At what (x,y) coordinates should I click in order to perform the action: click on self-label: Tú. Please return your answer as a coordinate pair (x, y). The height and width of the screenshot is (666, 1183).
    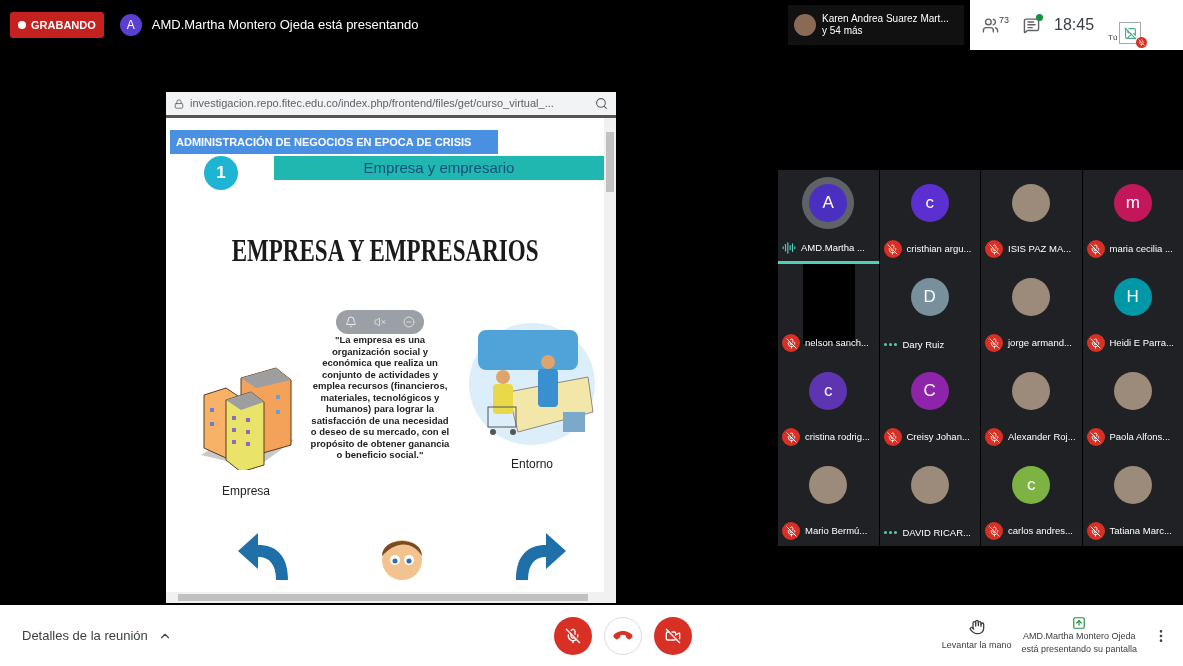
    Looking at the image, I should click on (1113, 38).